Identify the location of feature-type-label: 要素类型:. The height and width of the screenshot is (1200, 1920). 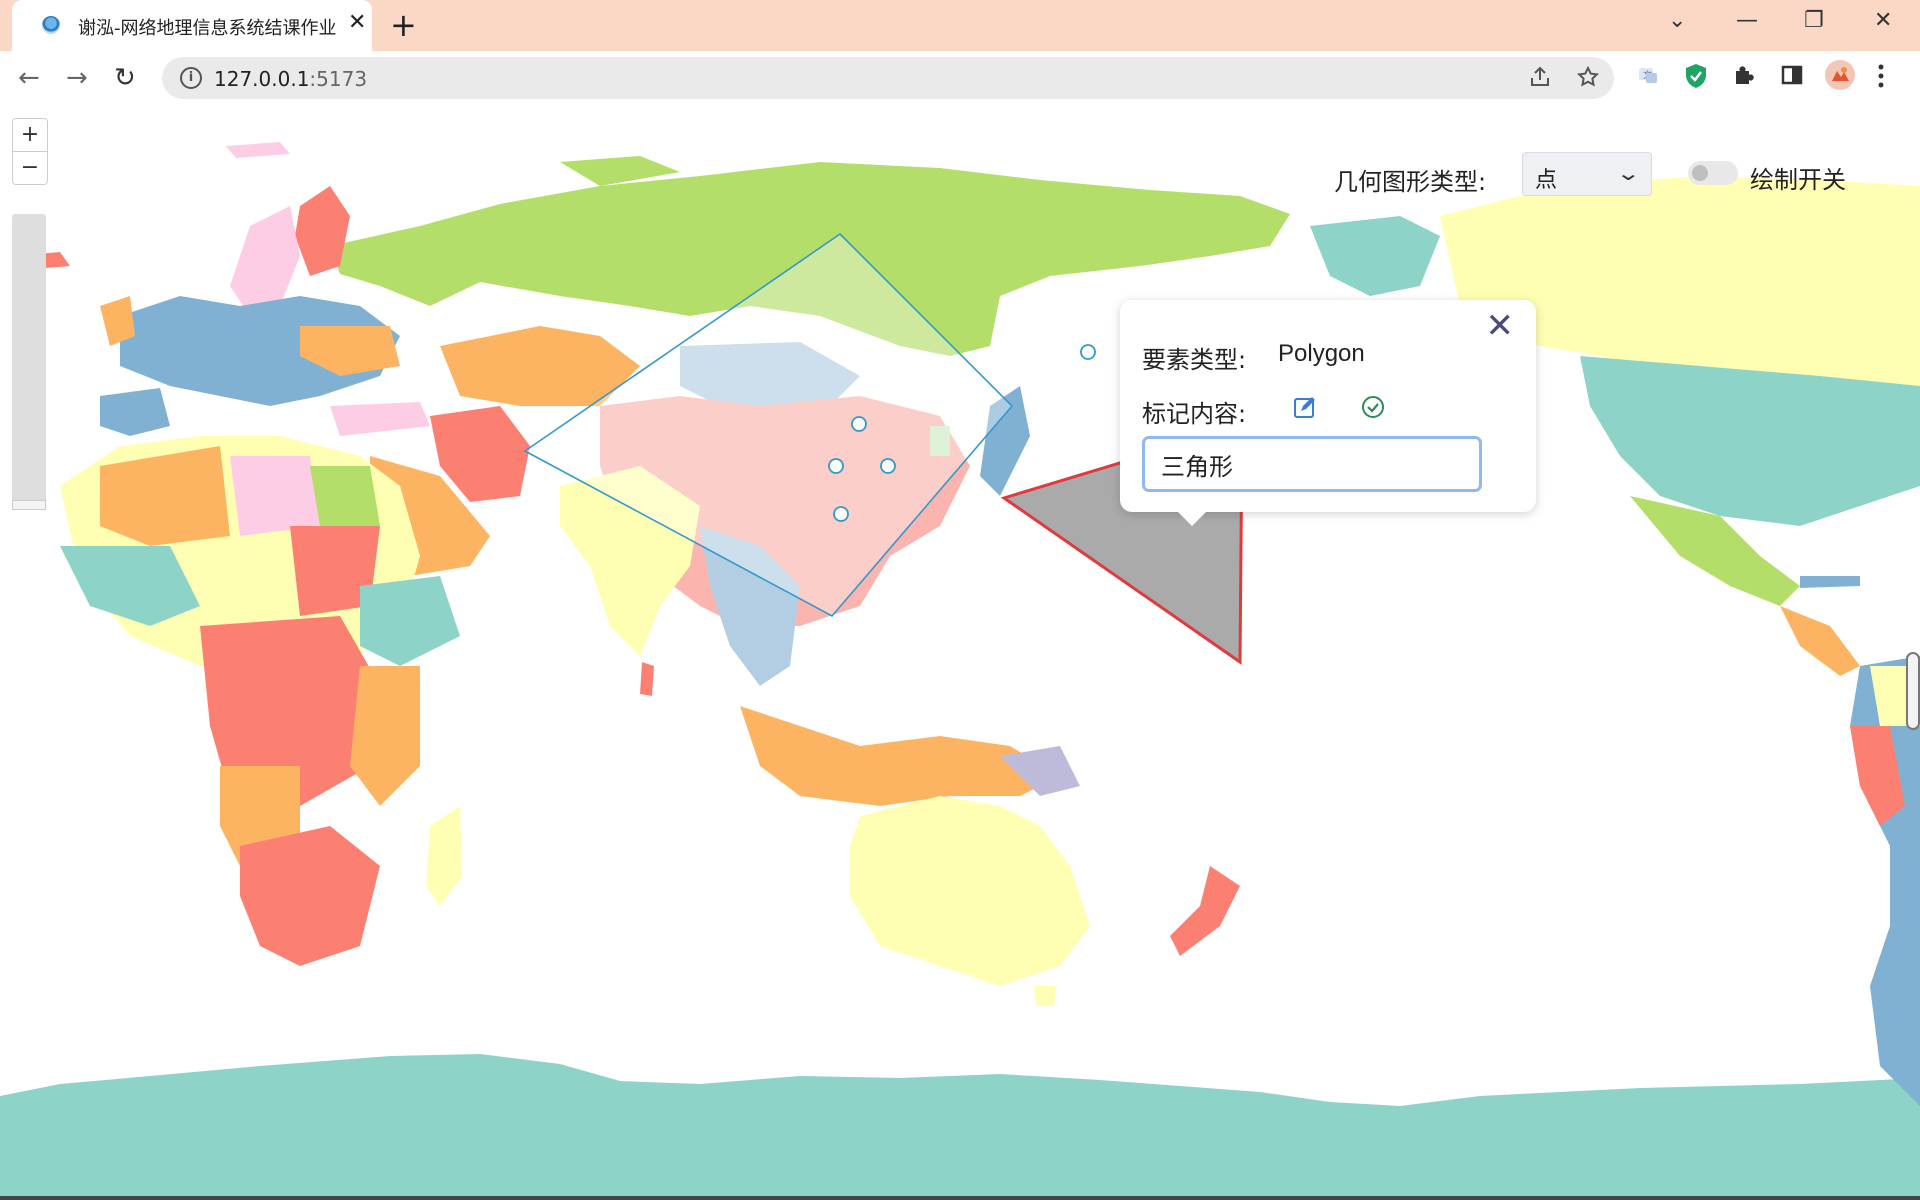
(1194, 360).